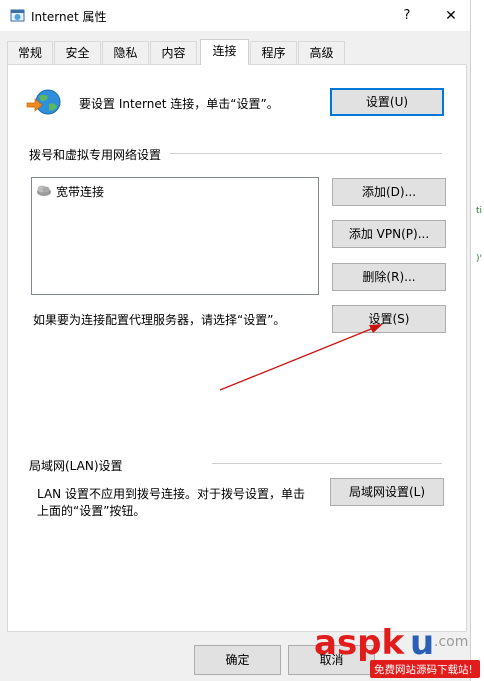  I want to click on help-button: ?, so click(407, 16).